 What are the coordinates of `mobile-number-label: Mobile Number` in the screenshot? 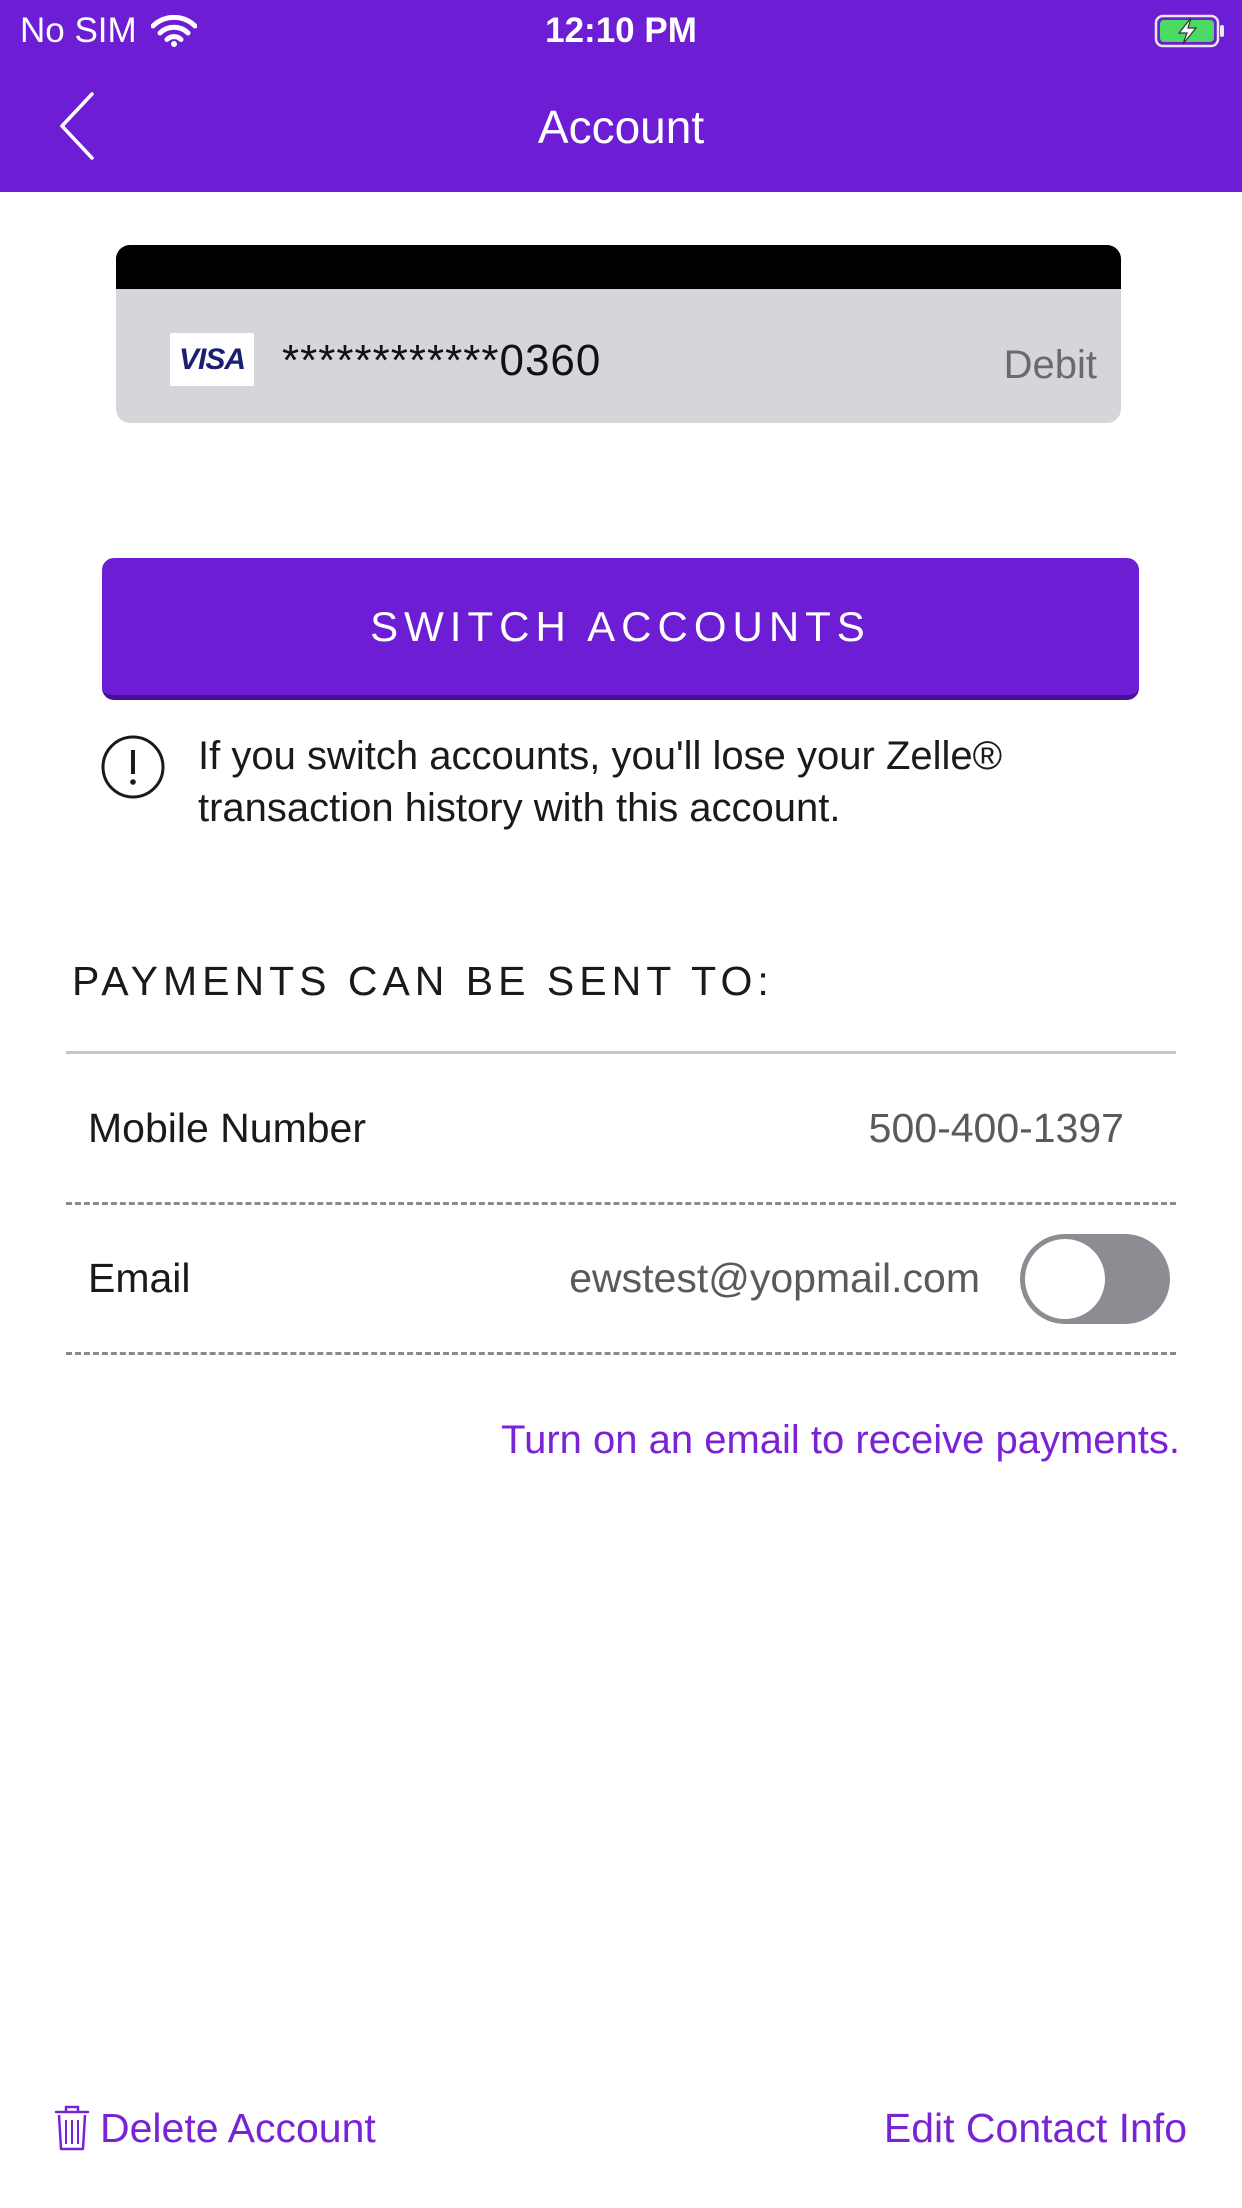 It's located at (227, 1127).